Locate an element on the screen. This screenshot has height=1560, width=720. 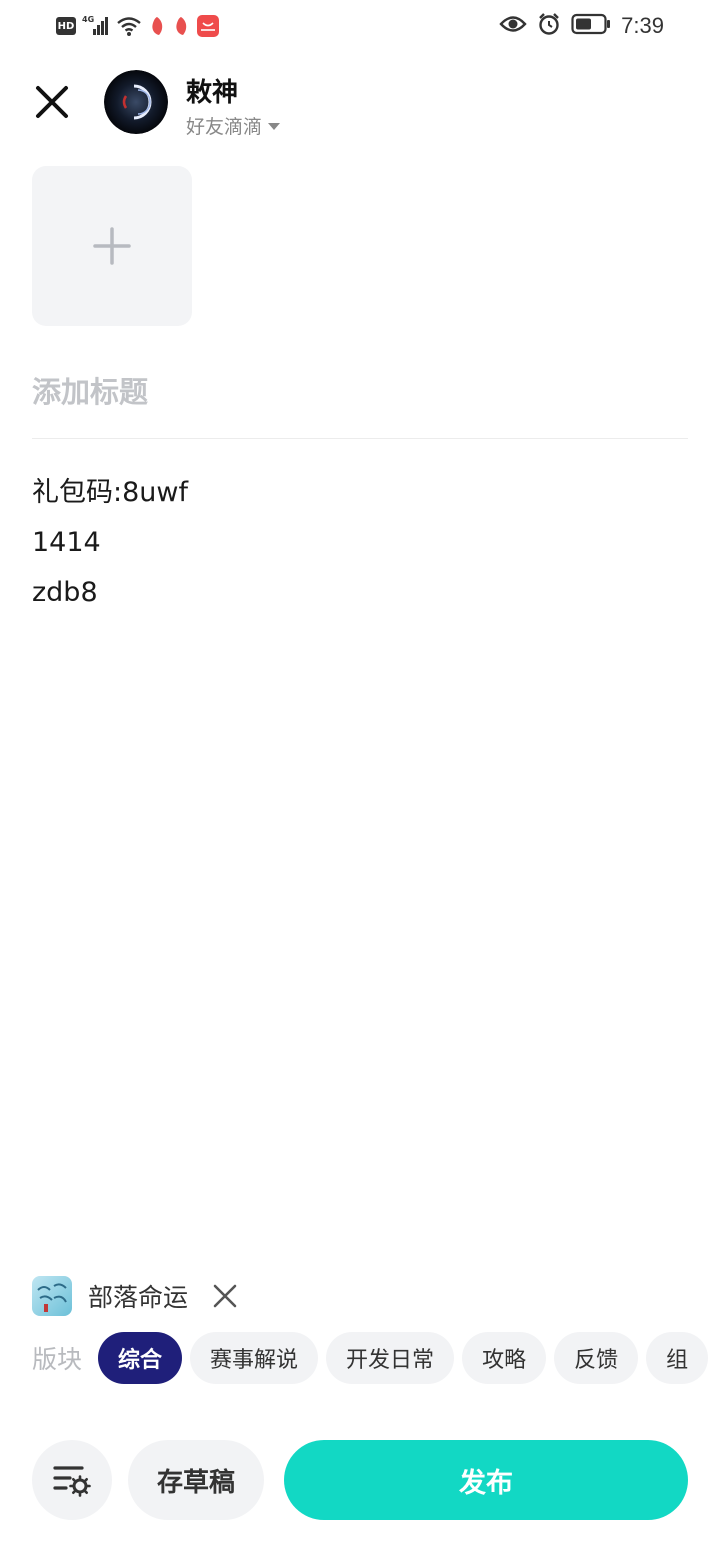
save-draft-button: 存草稿 is located at coordinates (196, 1480).